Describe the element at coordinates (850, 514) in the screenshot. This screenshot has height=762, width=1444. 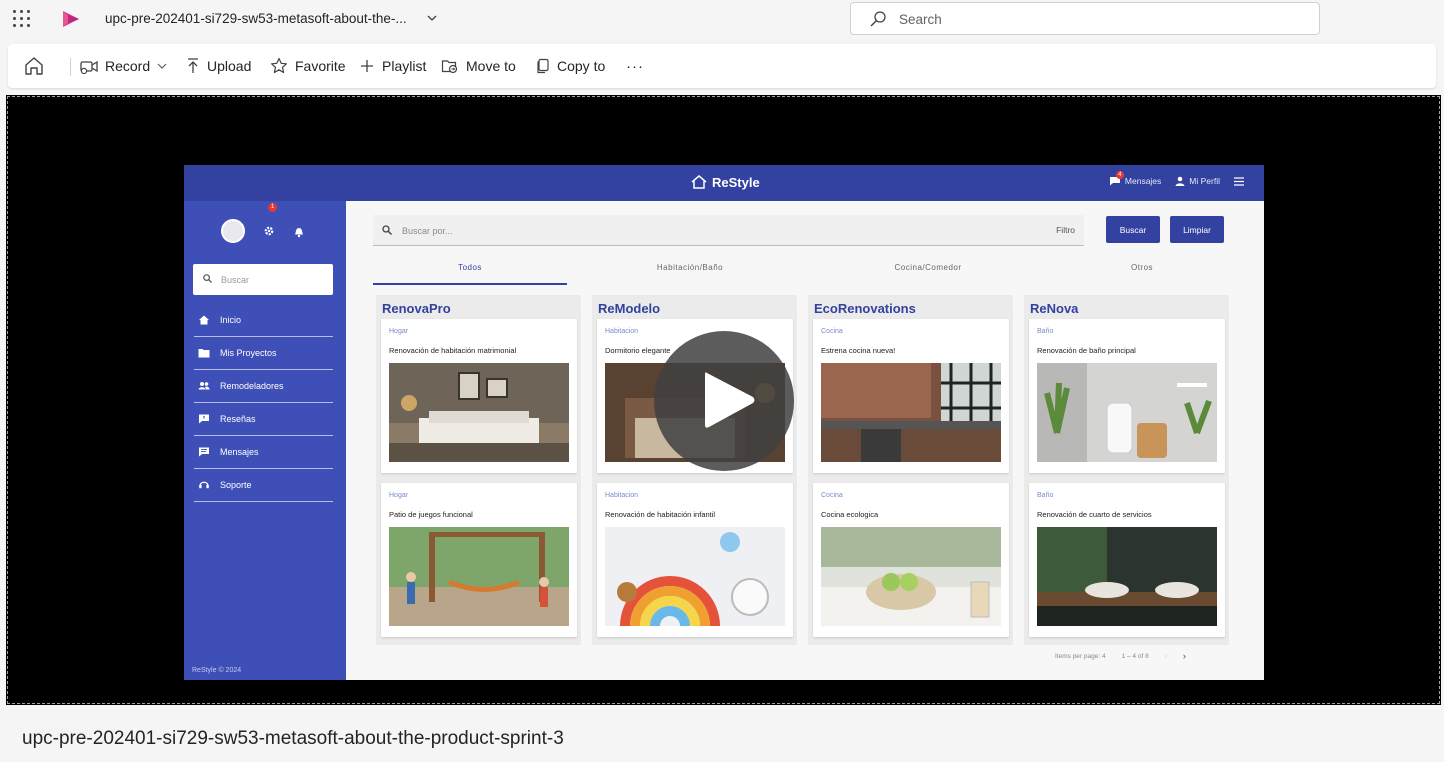
I see `card-title: Cocina ecologica` at that location.